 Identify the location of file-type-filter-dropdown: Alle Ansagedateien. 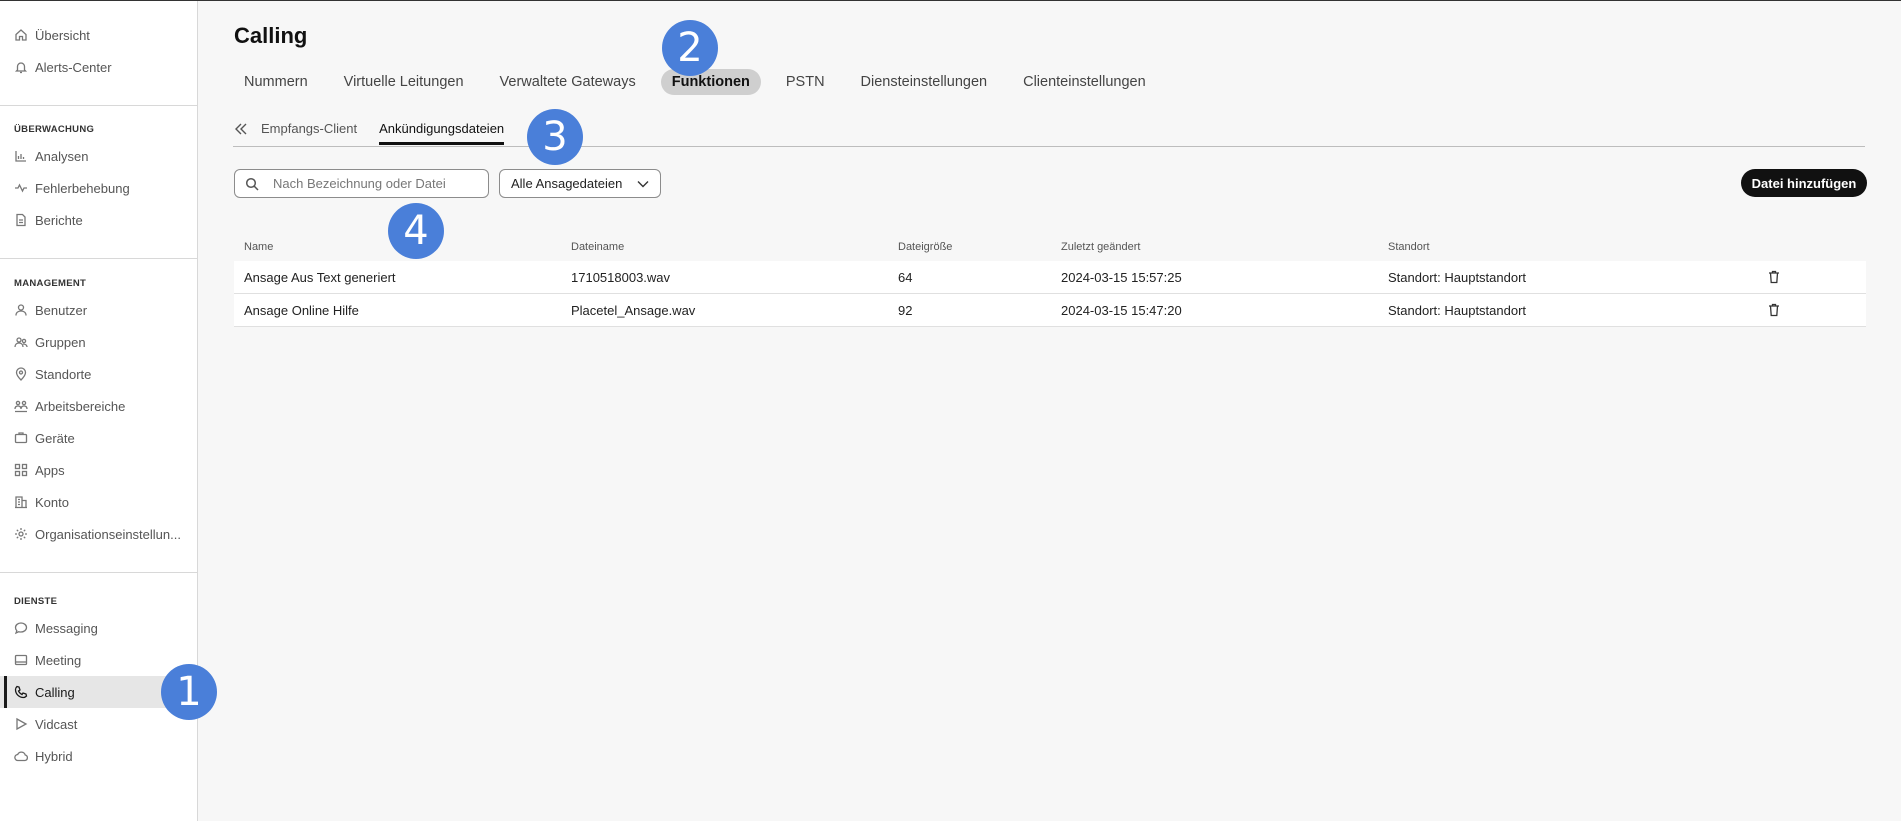
(580, 183).